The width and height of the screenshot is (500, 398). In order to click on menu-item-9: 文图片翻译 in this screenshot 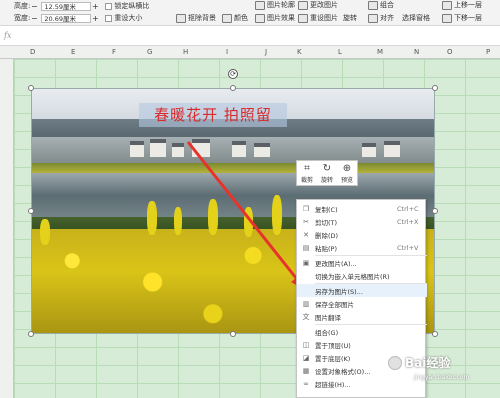, I will do `click(362, 316)`.